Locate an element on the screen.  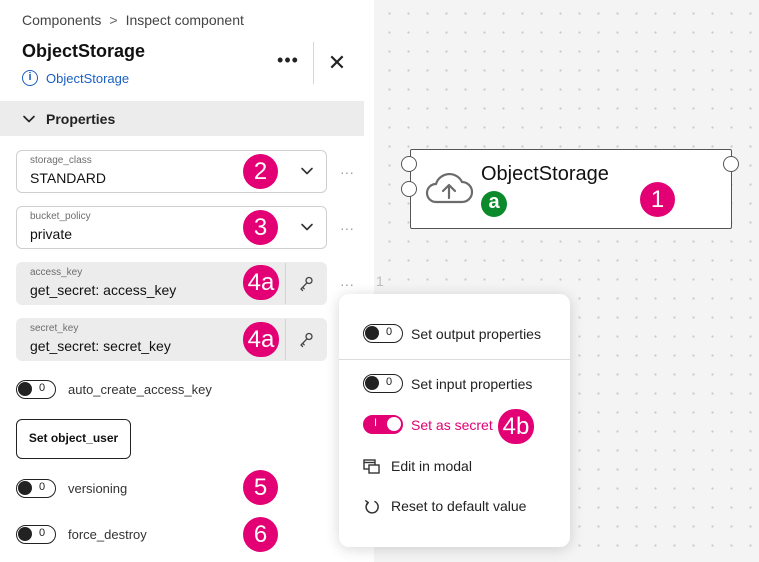
field-value: STANDARD is located at coordinates (68, 178).